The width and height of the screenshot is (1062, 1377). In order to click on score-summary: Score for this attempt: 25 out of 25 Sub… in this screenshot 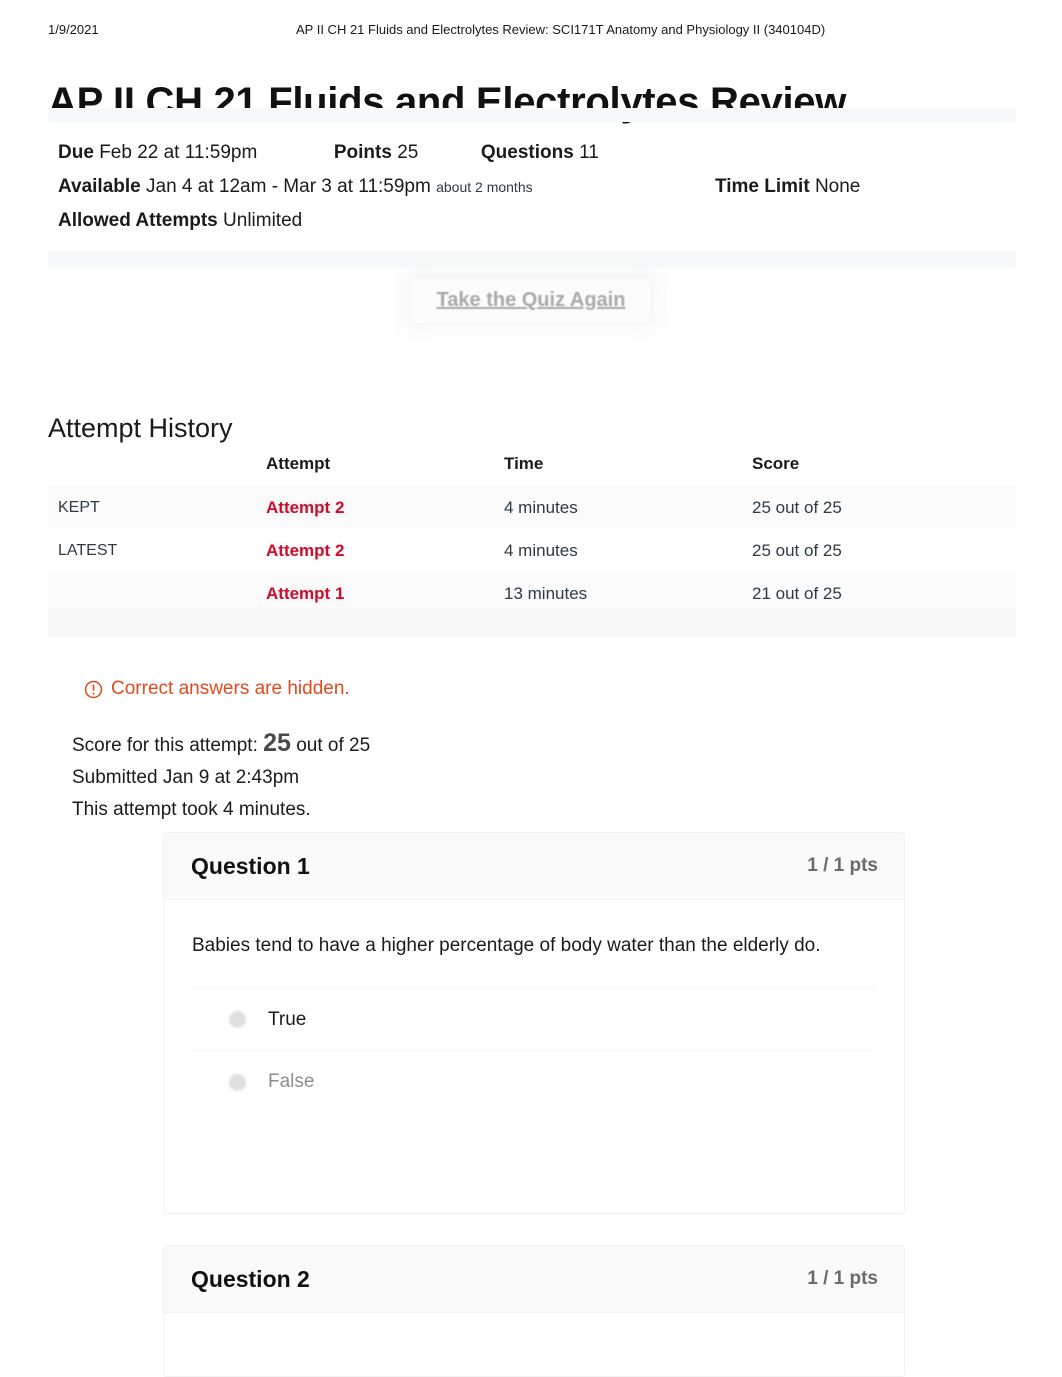, I will do `click(221, 776)`.